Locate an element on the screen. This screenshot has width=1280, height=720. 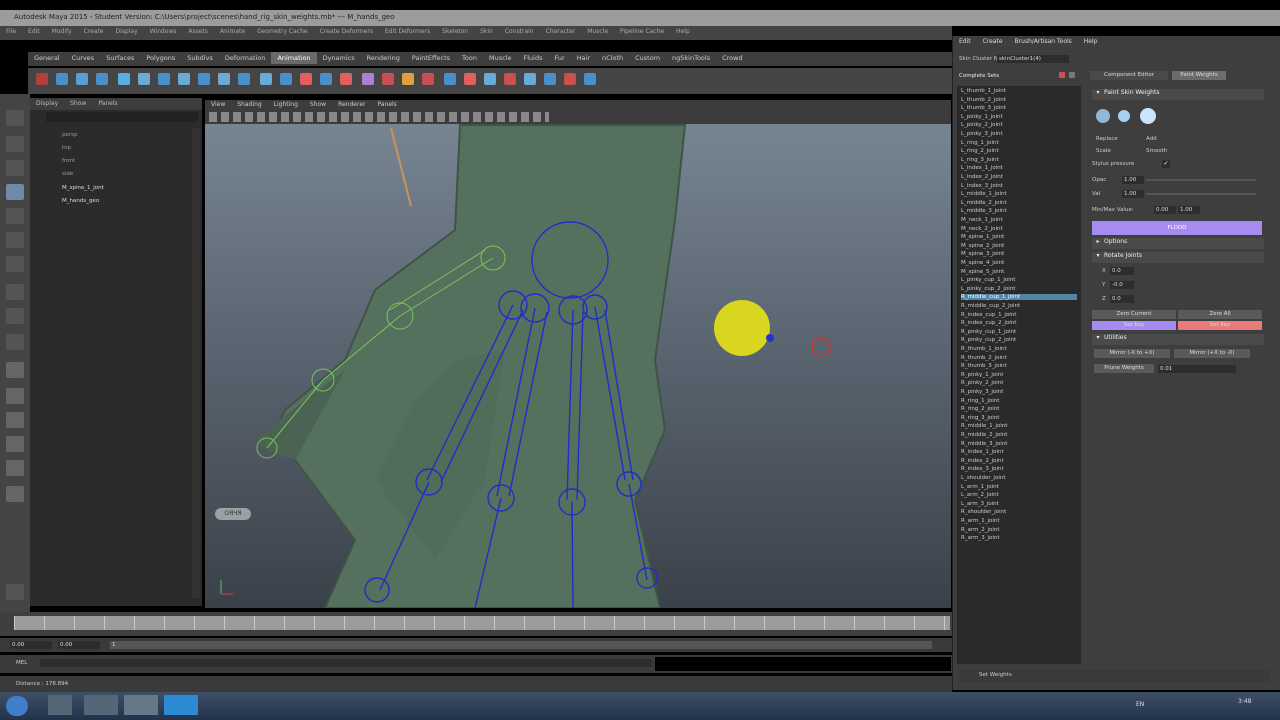
locator-marker is located at coordinates (742, 328).